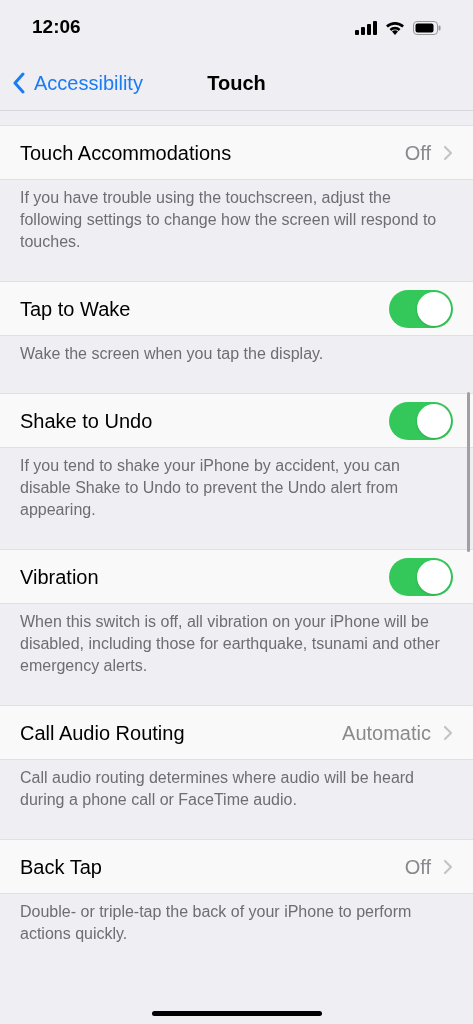 This screenshot has height=1024, width=473. I want to click on settings-row: Touch Accommodations Off, so click(236, 152).